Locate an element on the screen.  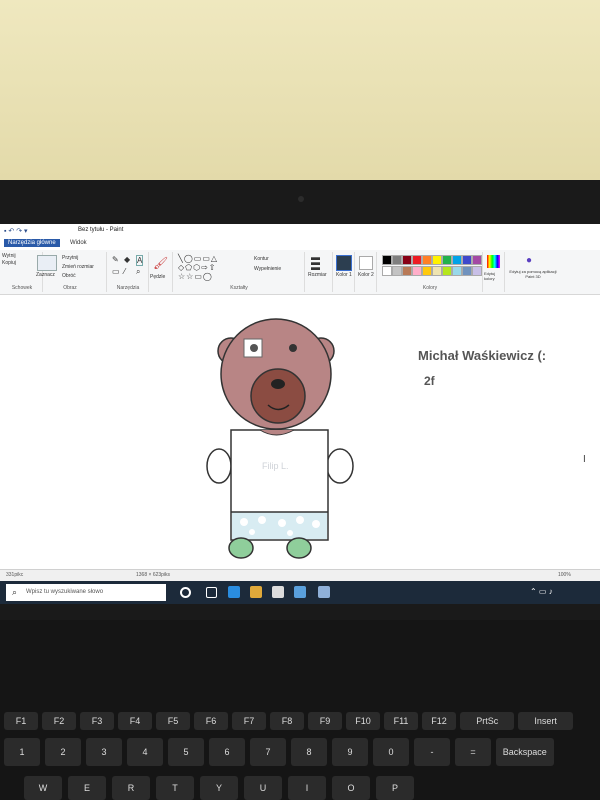
text-cursor-icon: I is located at coordinates (584, 459).